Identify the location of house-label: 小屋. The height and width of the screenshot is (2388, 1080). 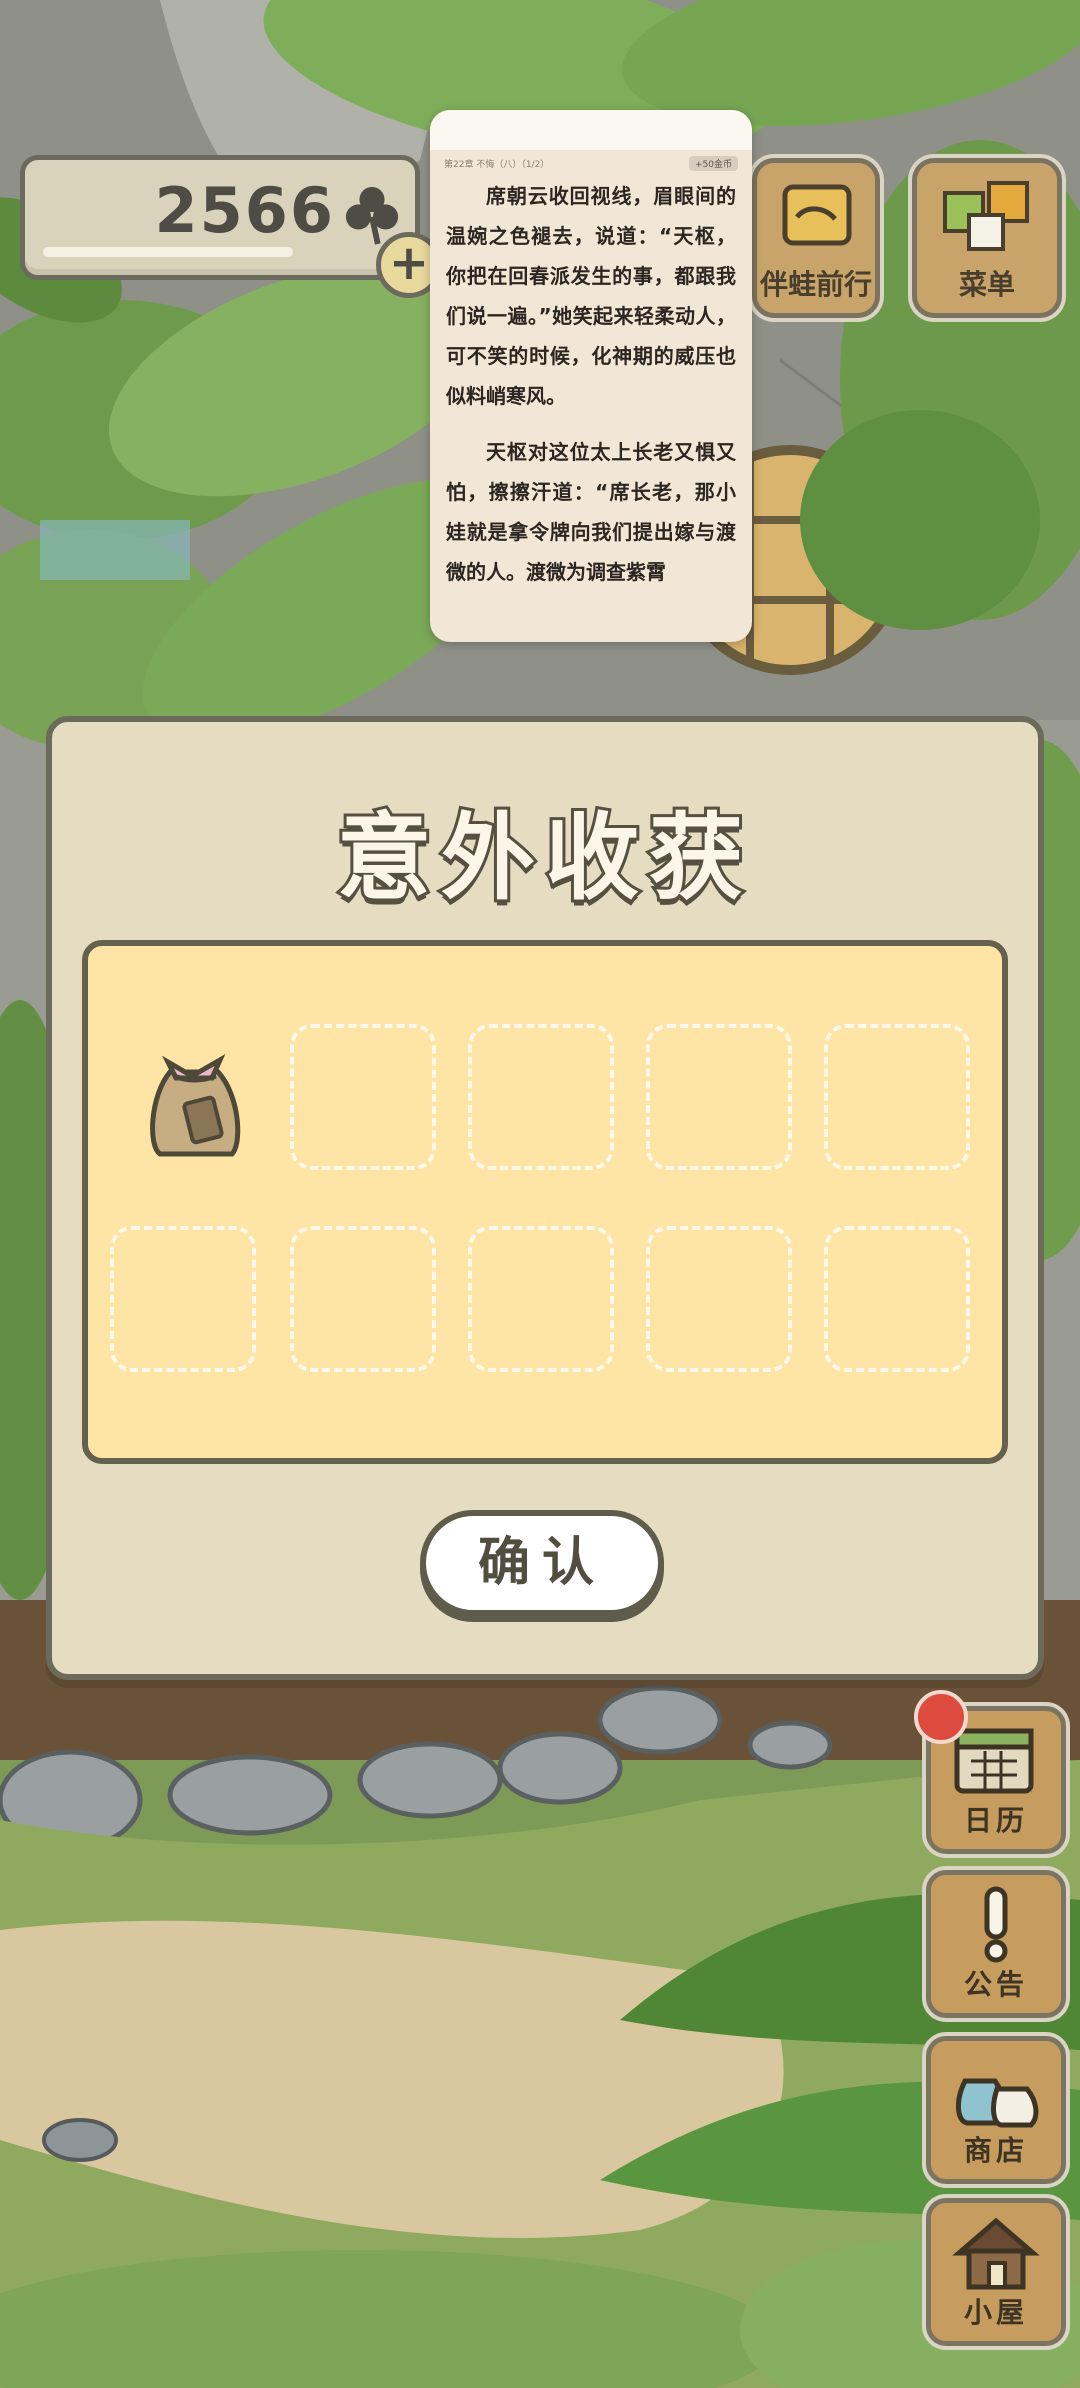
(995, 2312).